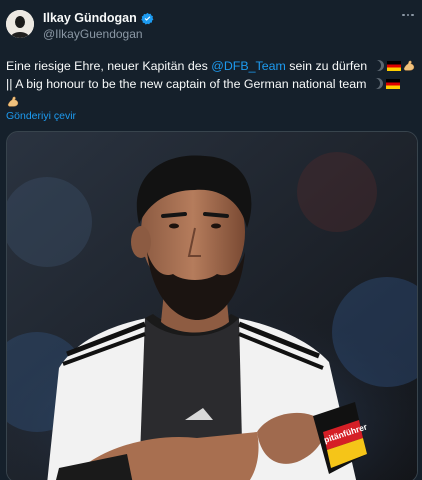 Image resolution: width=422 pixels, height=480 pixels. Describe the element at coordinates (41, 116) in the screenshot. I see `translate-tweet-link: Gönderiyi çevir` at that location.